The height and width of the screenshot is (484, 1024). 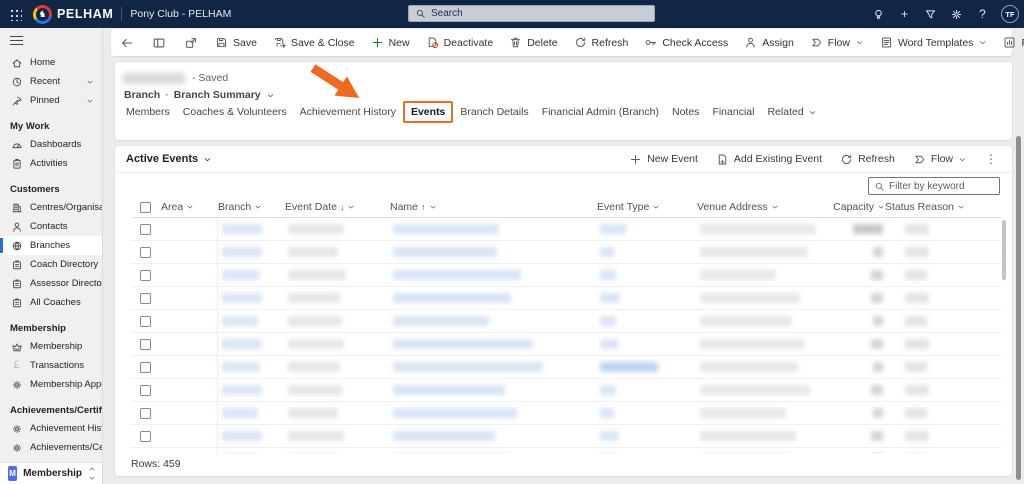 I want to click on open-in-new-window-button, so click(x=191, y=42).